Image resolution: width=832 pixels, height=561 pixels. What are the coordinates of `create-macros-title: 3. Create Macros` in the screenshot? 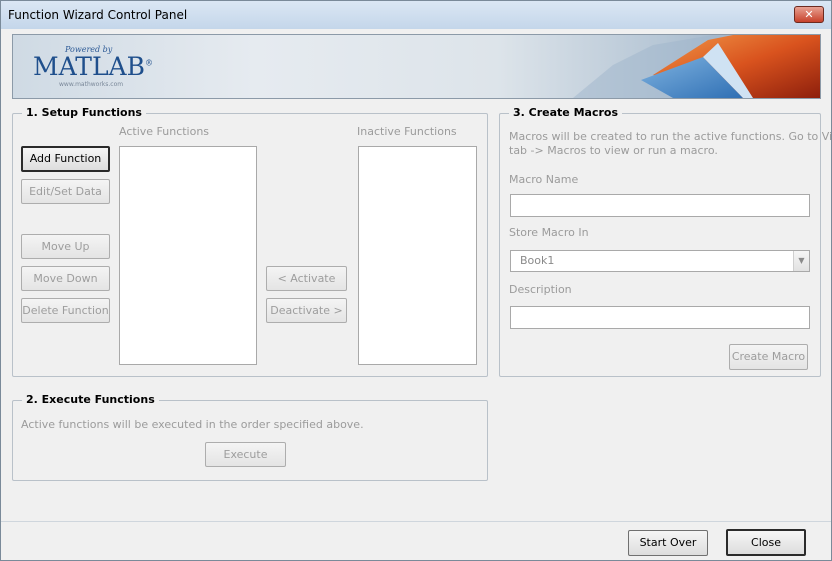 It's located at (566, 112).